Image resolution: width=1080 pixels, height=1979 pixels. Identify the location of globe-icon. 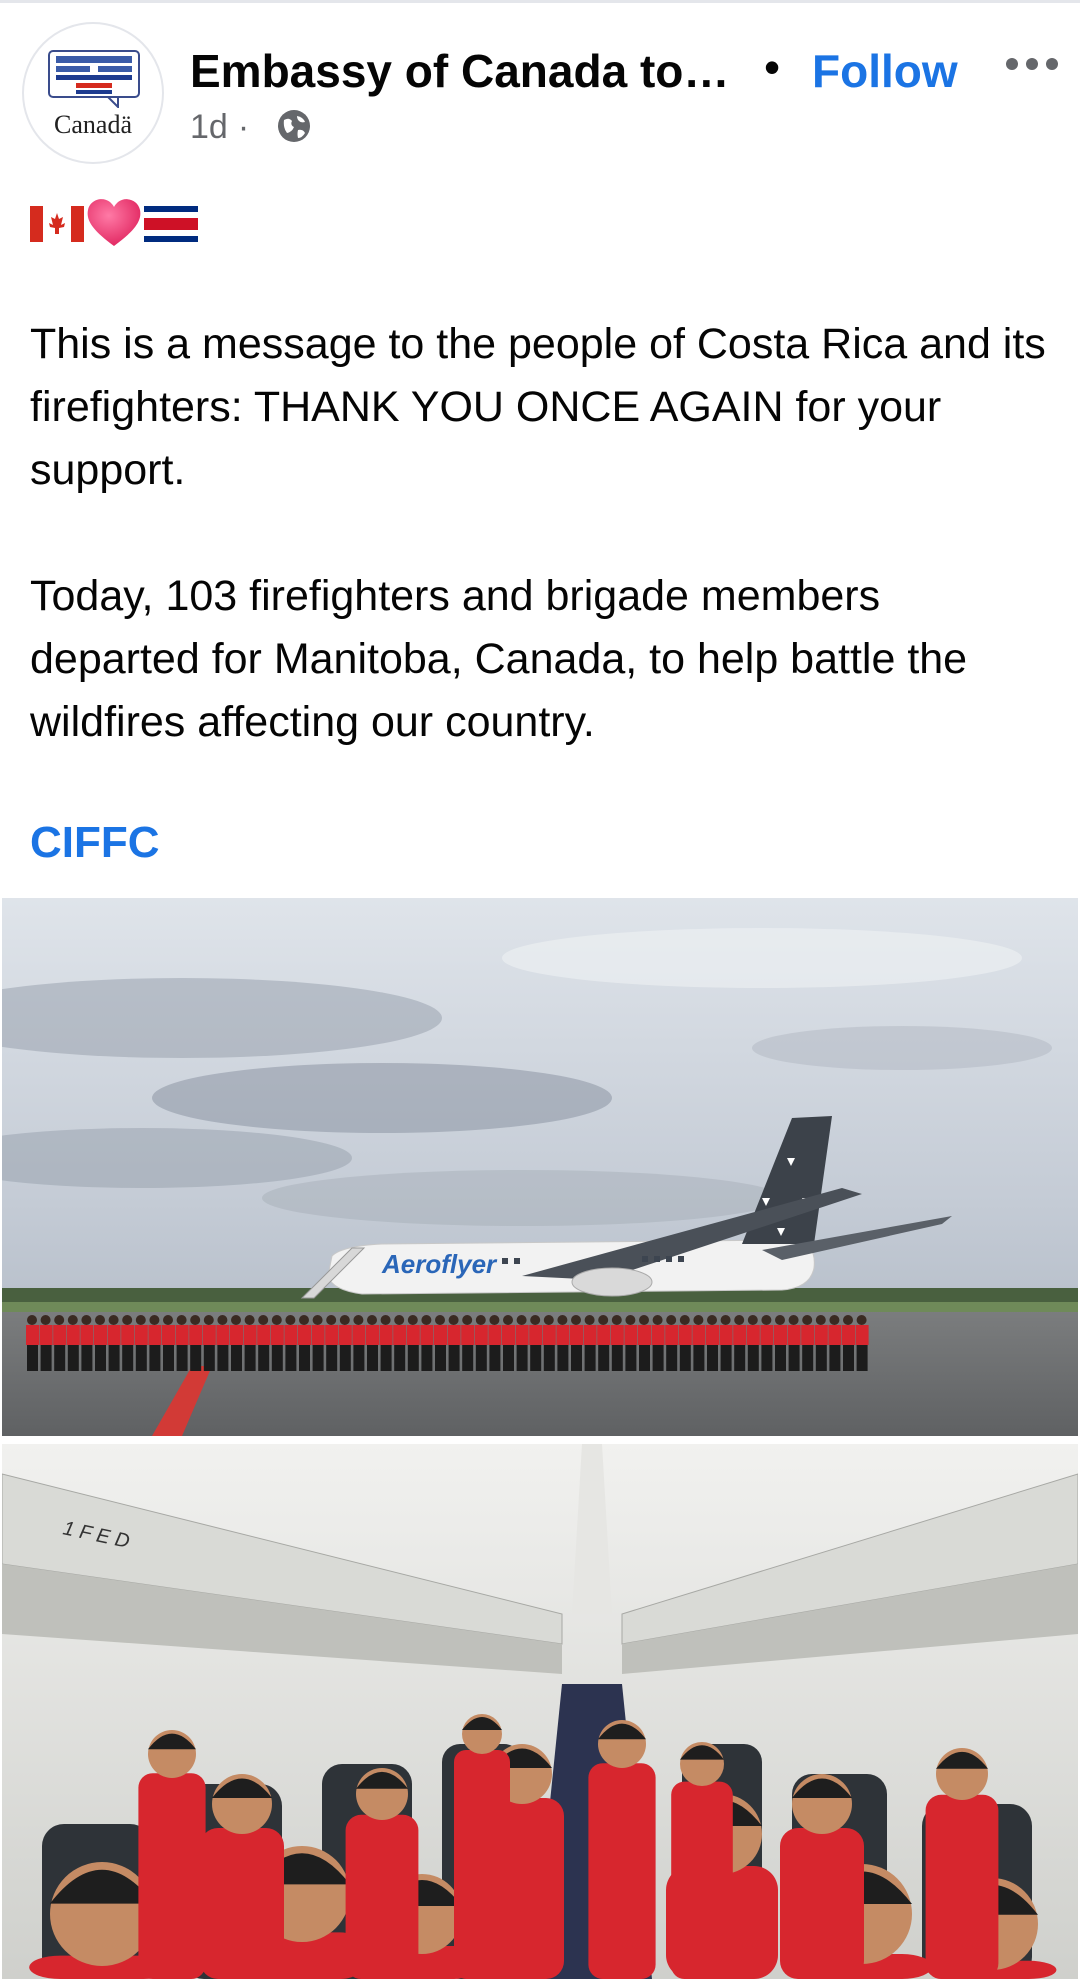
(294, 126).